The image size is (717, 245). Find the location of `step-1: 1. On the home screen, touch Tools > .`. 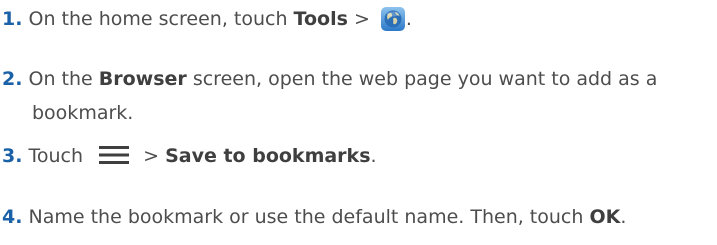

step-1: 1. On the home screen, touch Tools > . is located at coordinates (207, 19).